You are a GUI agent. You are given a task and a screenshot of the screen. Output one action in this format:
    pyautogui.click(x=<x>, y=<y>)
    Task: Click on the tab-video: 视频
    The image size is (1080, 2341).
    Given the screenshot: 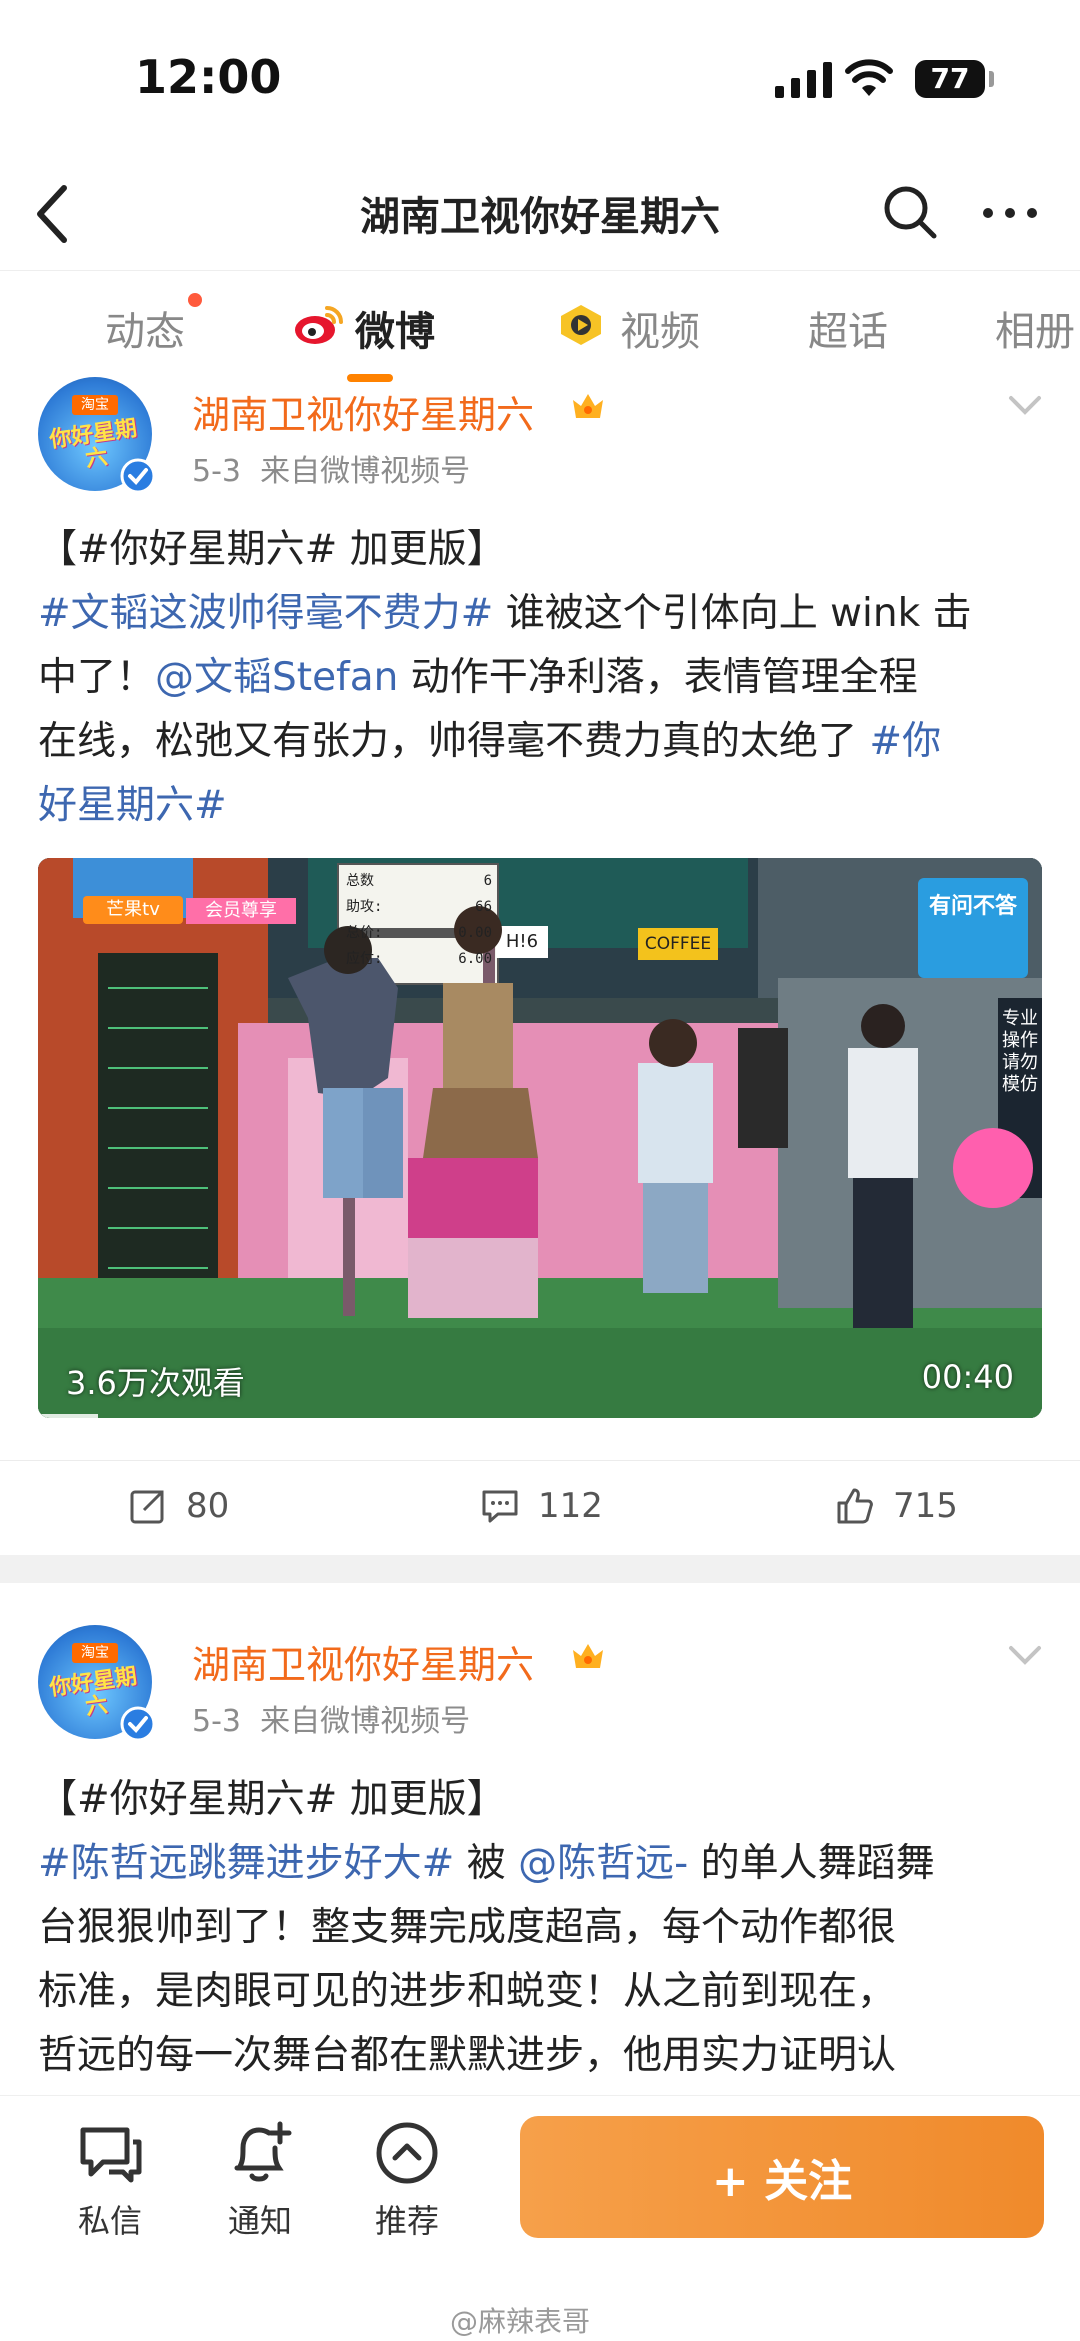 What is the action you would take?
    pyautogui.click(x=660, y=328)
    